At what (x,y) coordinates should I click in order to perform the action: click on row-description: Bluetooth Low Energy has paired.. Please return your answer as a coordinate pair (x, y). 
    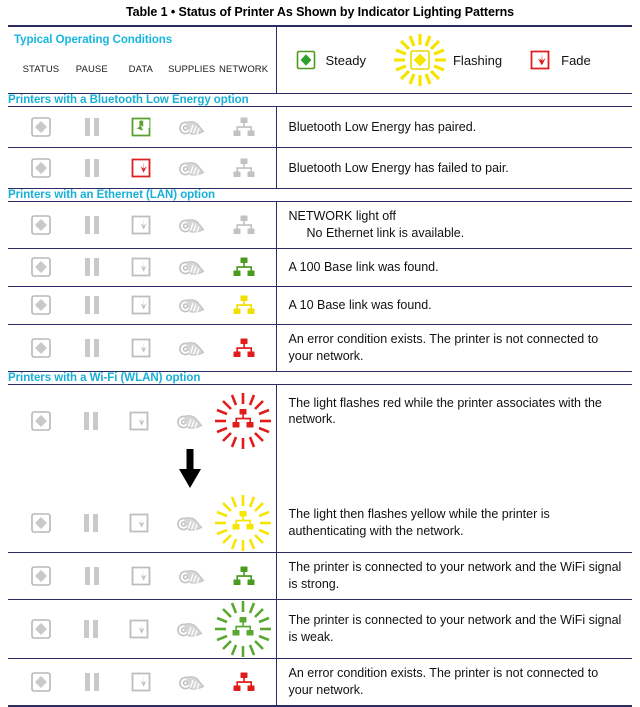
    Looking at the image, I should click on (455, 127).